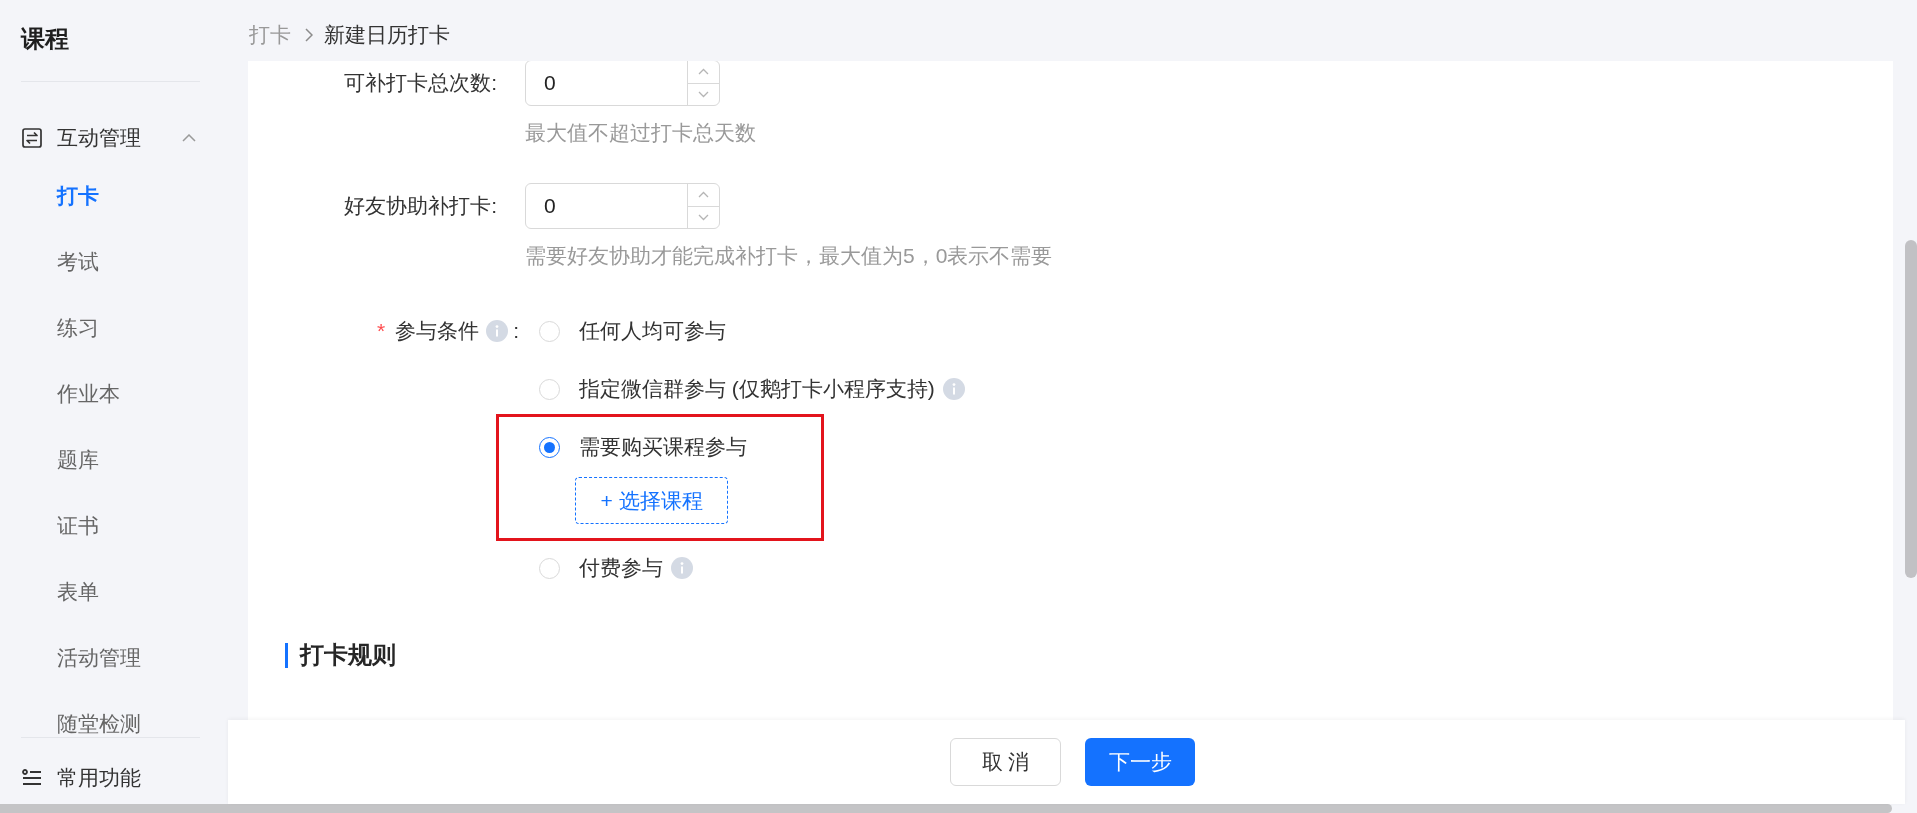 Image resolution: width=1917 pixels, height=813 pixels. What do you see at coordinates (32, 778) in the screenshot?
I see `list-icon` at bounding box center [32, 778].